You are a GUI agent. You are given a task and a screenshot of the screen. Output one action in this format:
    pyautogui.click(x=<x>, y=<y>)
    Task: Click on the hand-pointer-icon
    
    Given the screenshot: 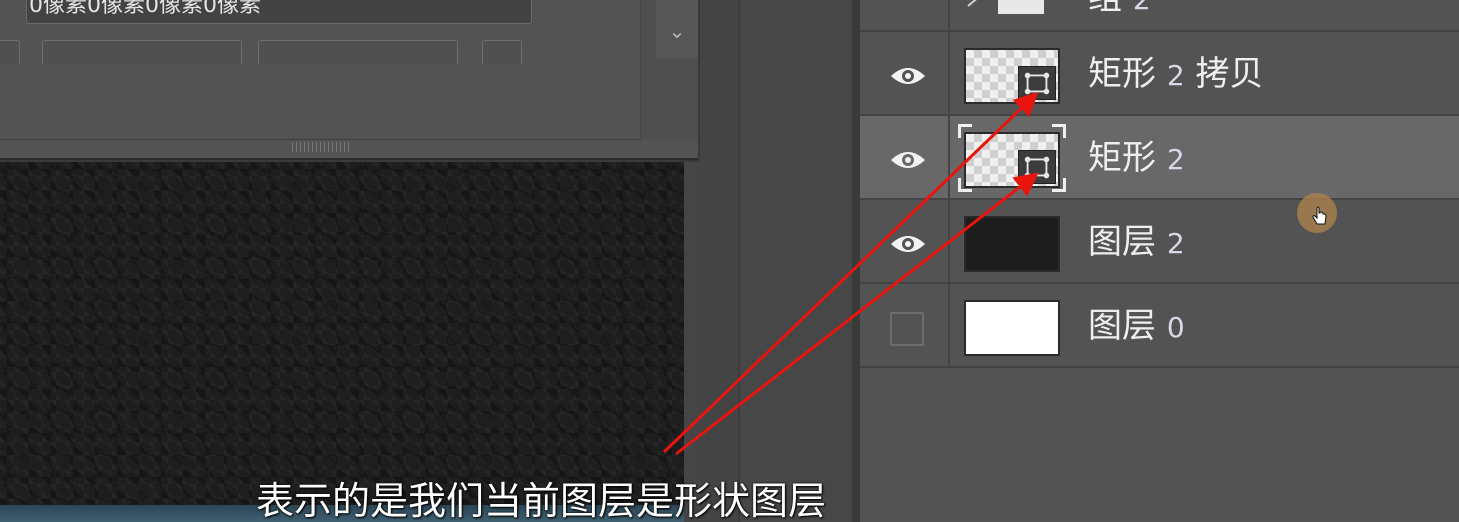 What is the action you would take?
    pyautogui.click(x=1319, y=215)
    